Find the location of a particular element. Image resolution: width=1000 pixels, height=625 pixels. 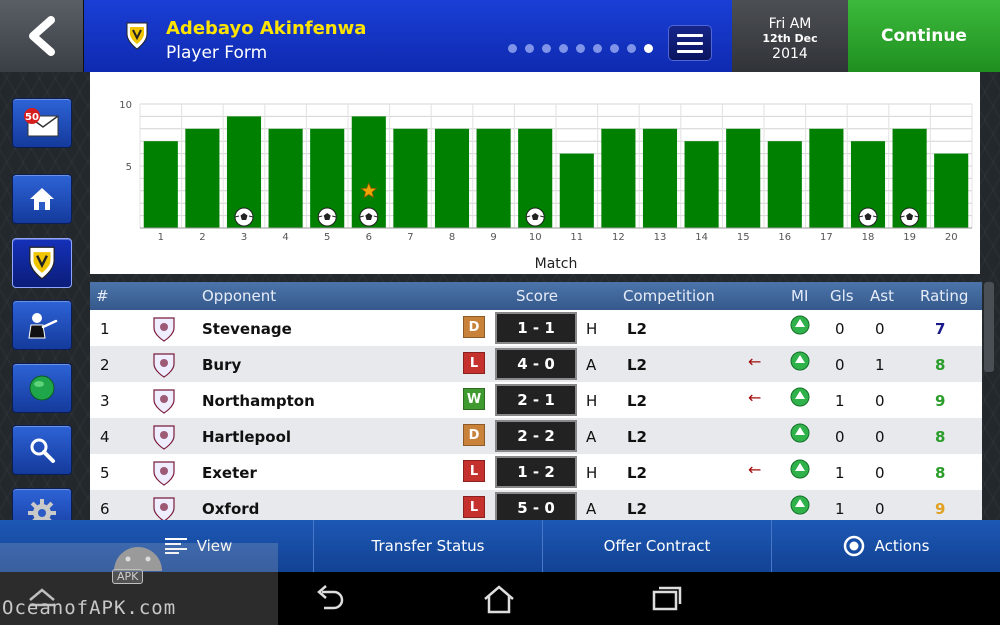

col-header-assists: Ast is located at coordinates (882, 296).